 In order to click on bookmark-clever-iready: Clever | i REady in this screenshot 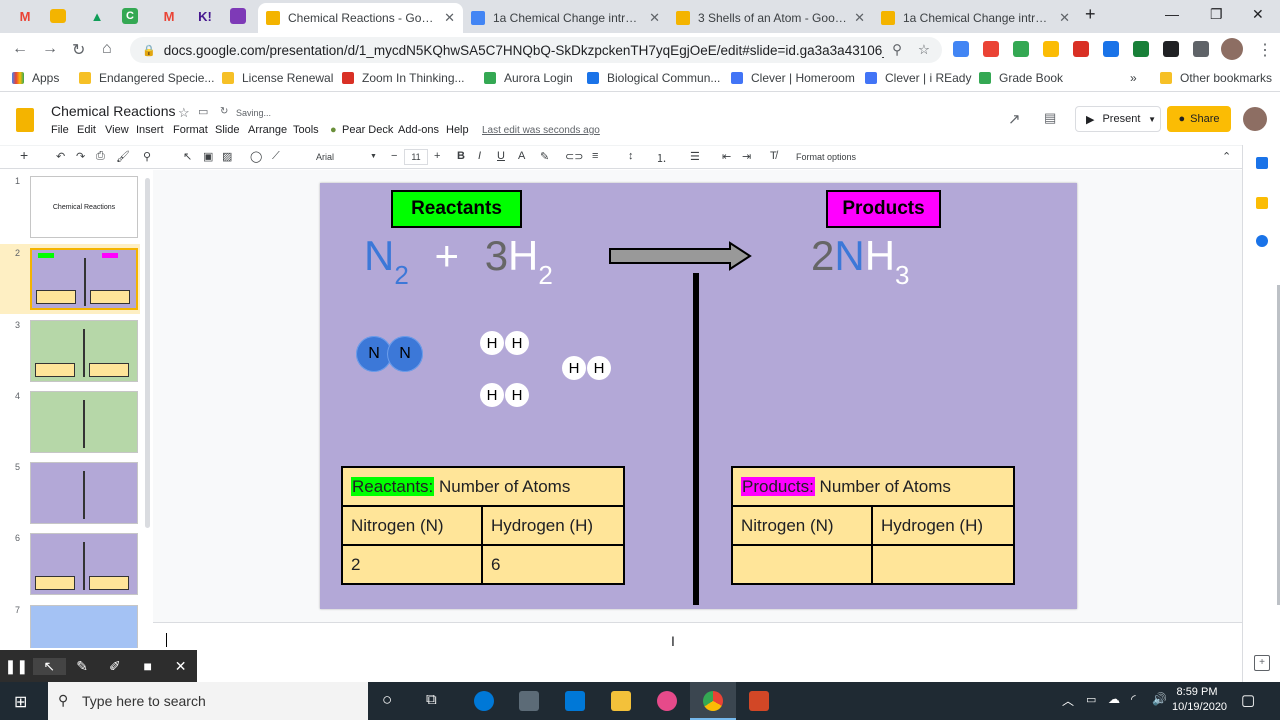, I will do `click(918, 78)`.